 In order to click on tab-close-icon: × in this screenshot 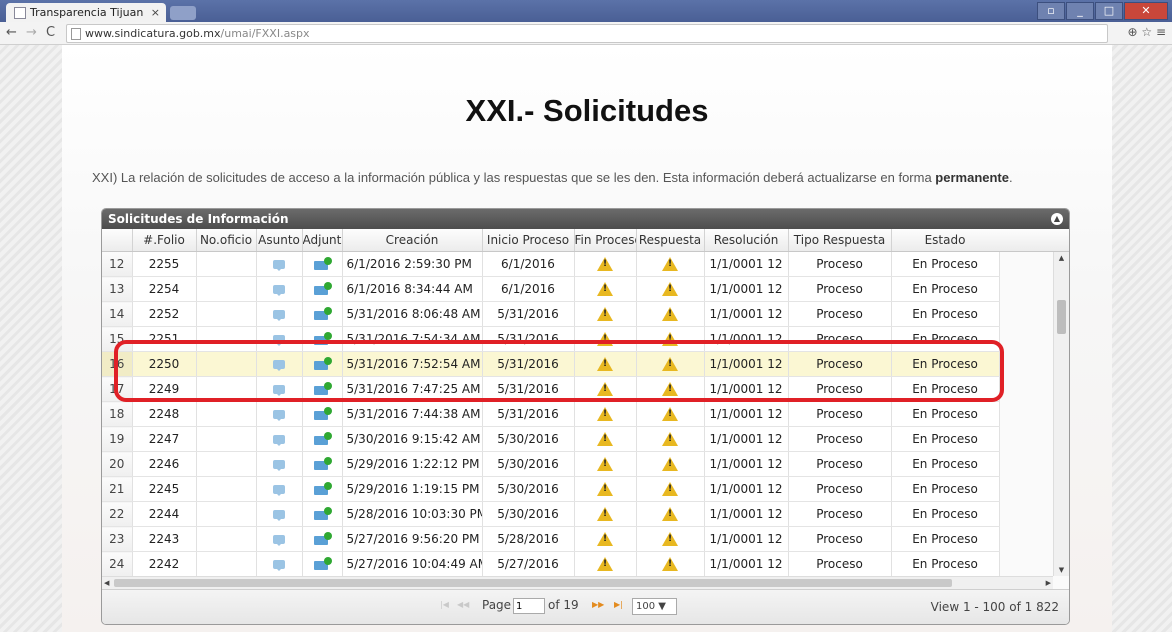, I will do `click(155, 12)`.